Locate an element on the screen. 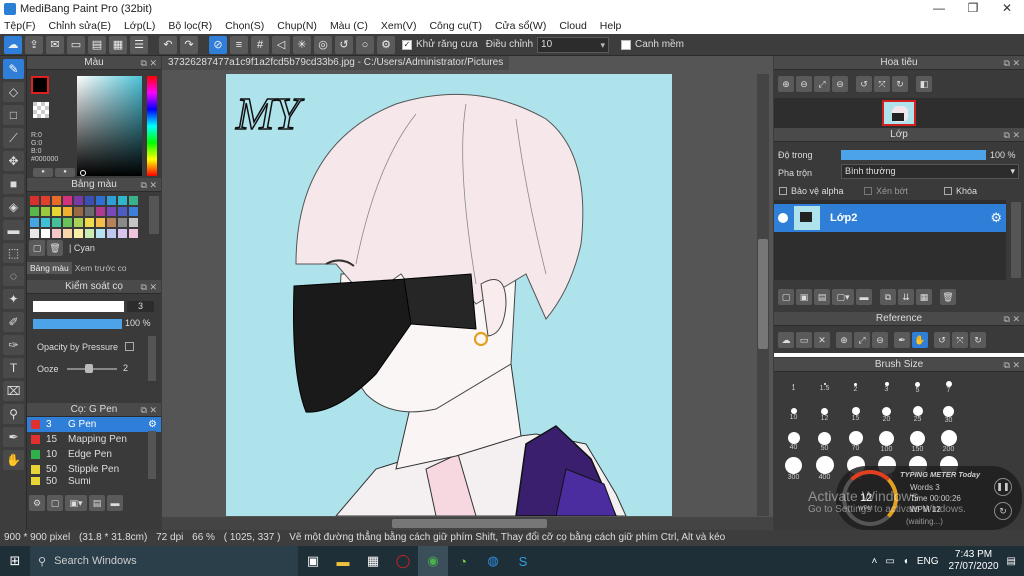  circle-snap-icon: ◎ is located at coordinates (323, 44).